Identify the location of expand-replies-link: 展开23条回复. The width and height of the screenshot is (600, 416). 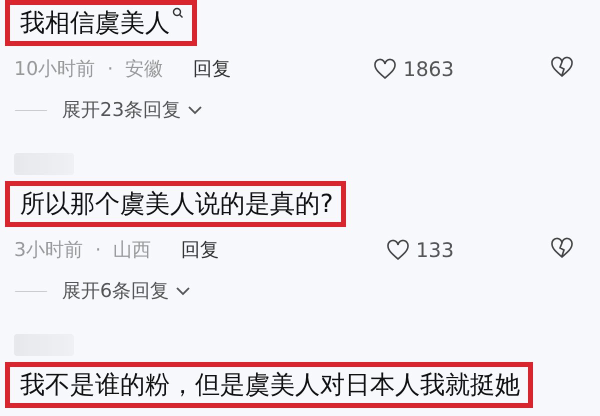
(133, 110).